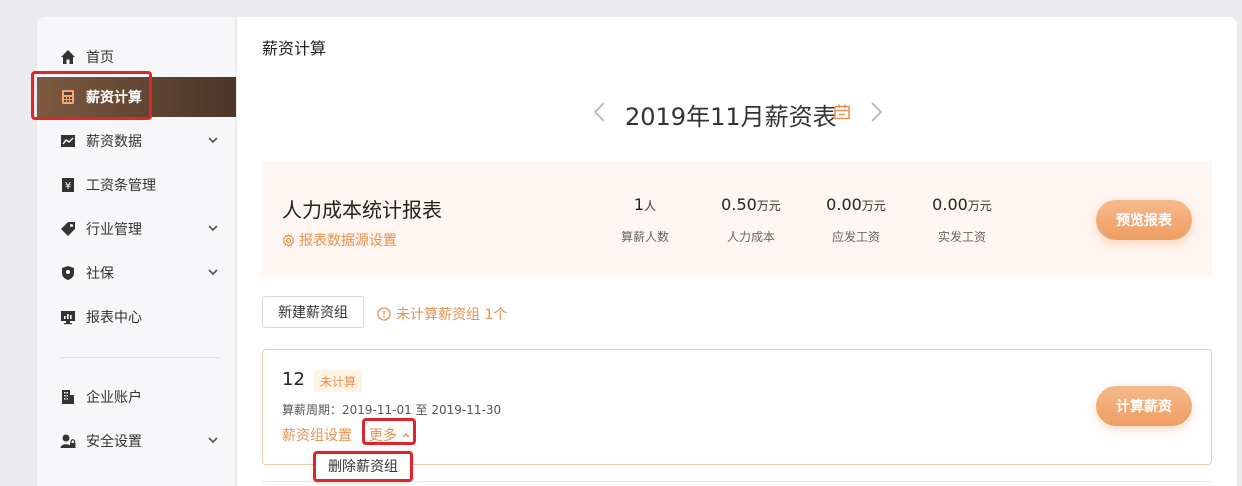 This screenshot has height=486, width=1242. I want to click on month-navigator: 2019年11月薪资表, so click(737, 113).